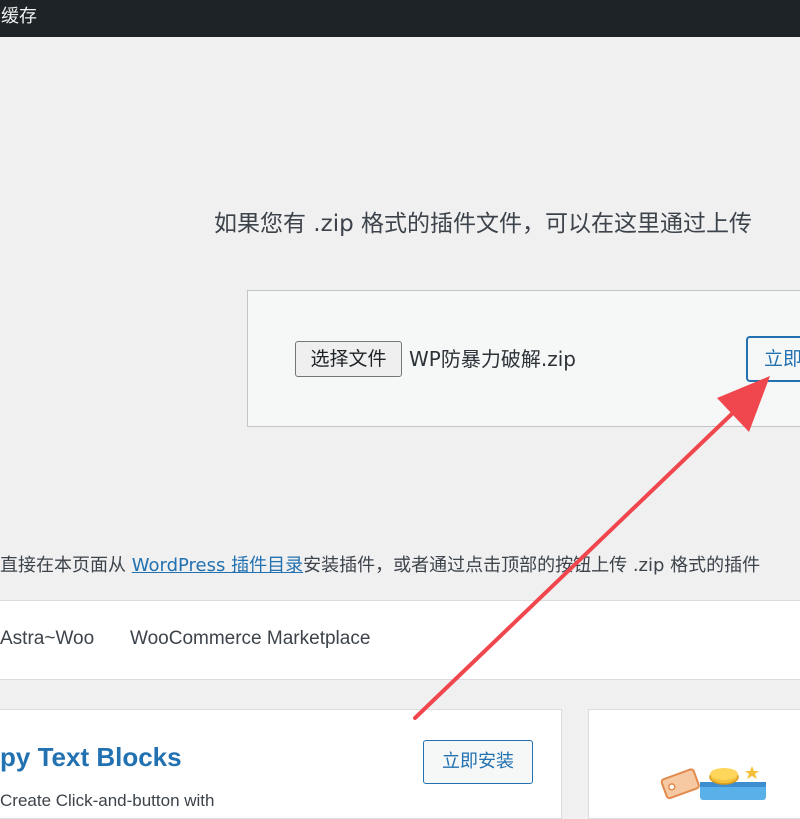 This screenshot has width=800, height=819. Describe the element at coordinates (217, 565) in the screenshot. I see `plugin-directory-link: WordPress 插件目录` at that location.